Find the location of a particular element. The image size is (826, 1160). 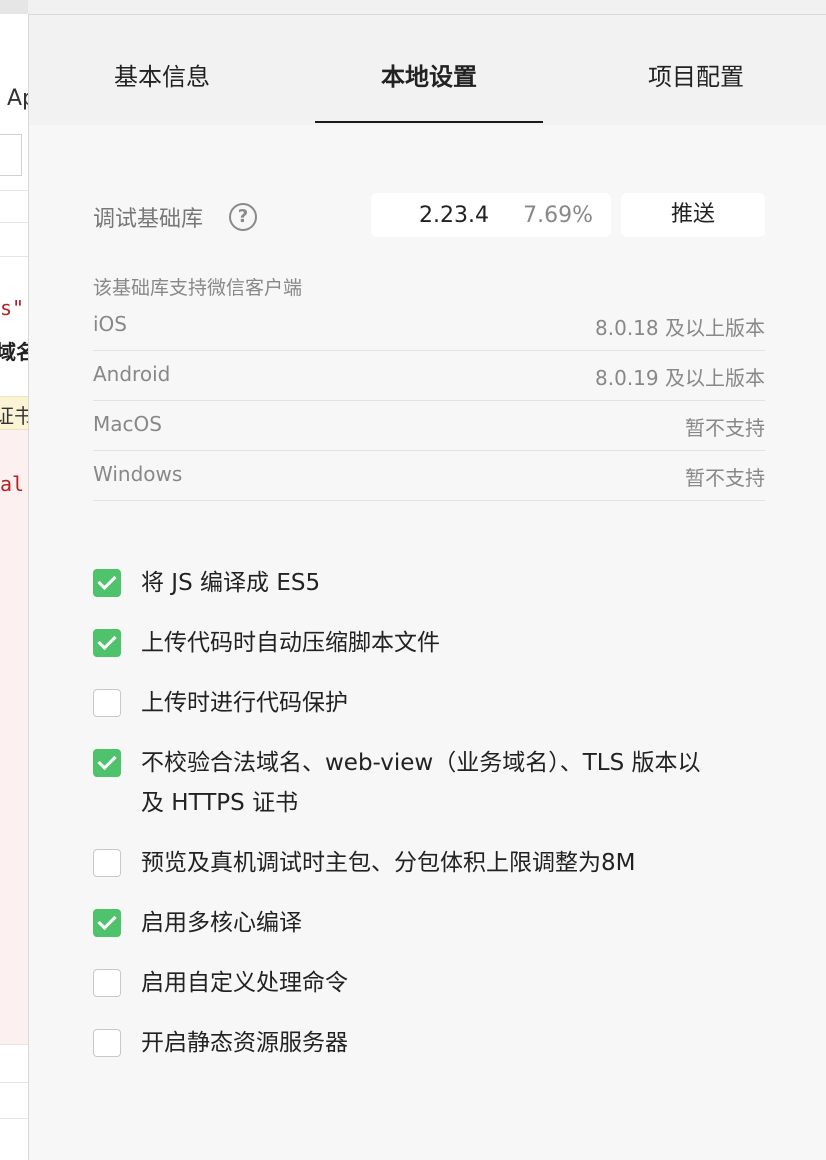

option-label: 上传时进行代码保护 is located at coordinates (244, 703).